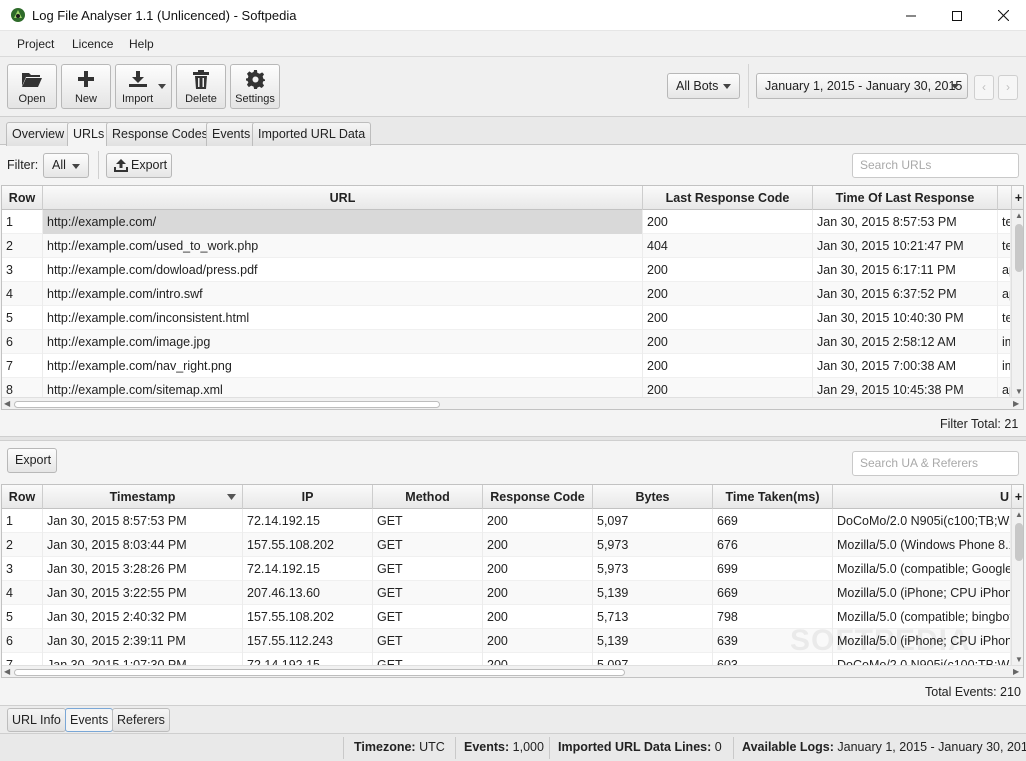  What do you see at coordinates (935, 463) in the screenshot?
I see `search-ua-referers-input: Search UA & Referers` at bounding box center [935, 463].